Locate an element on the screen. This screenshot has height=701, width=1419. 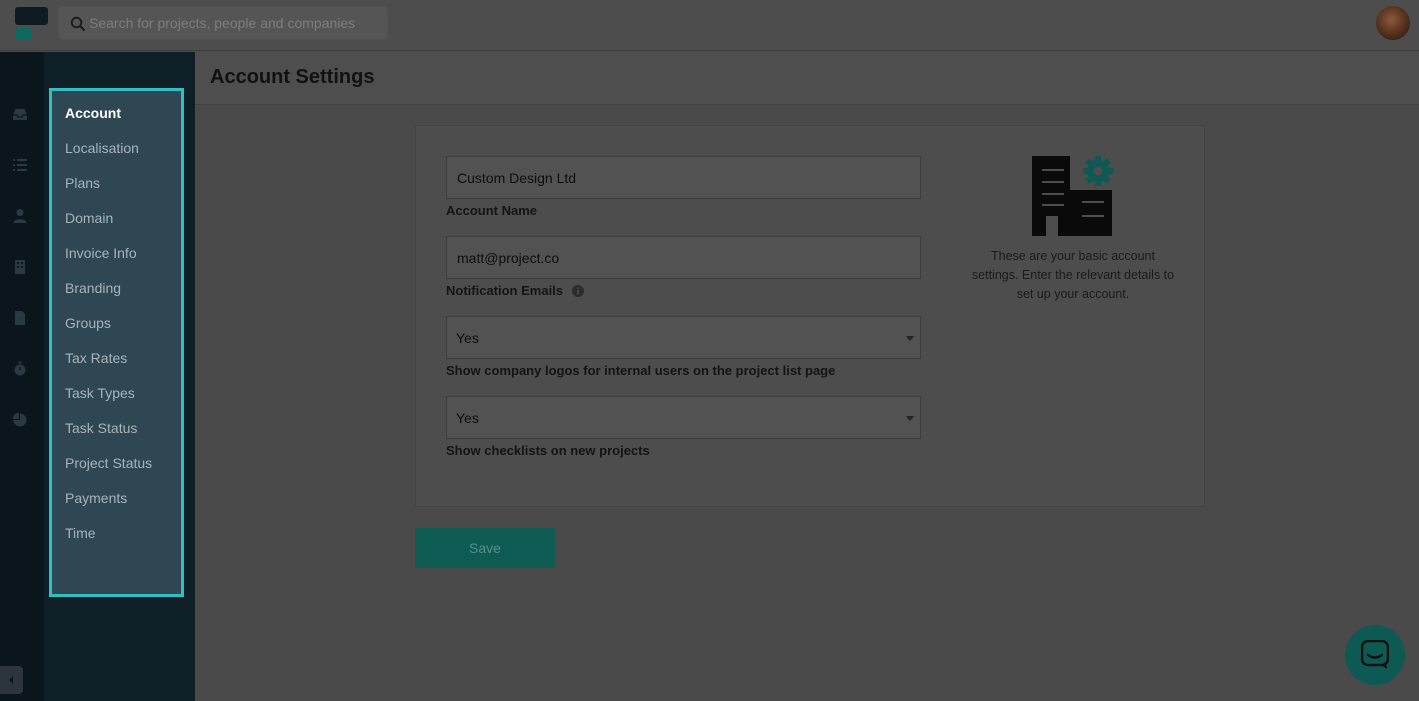
info-icon is located at coordinates (577, 291).